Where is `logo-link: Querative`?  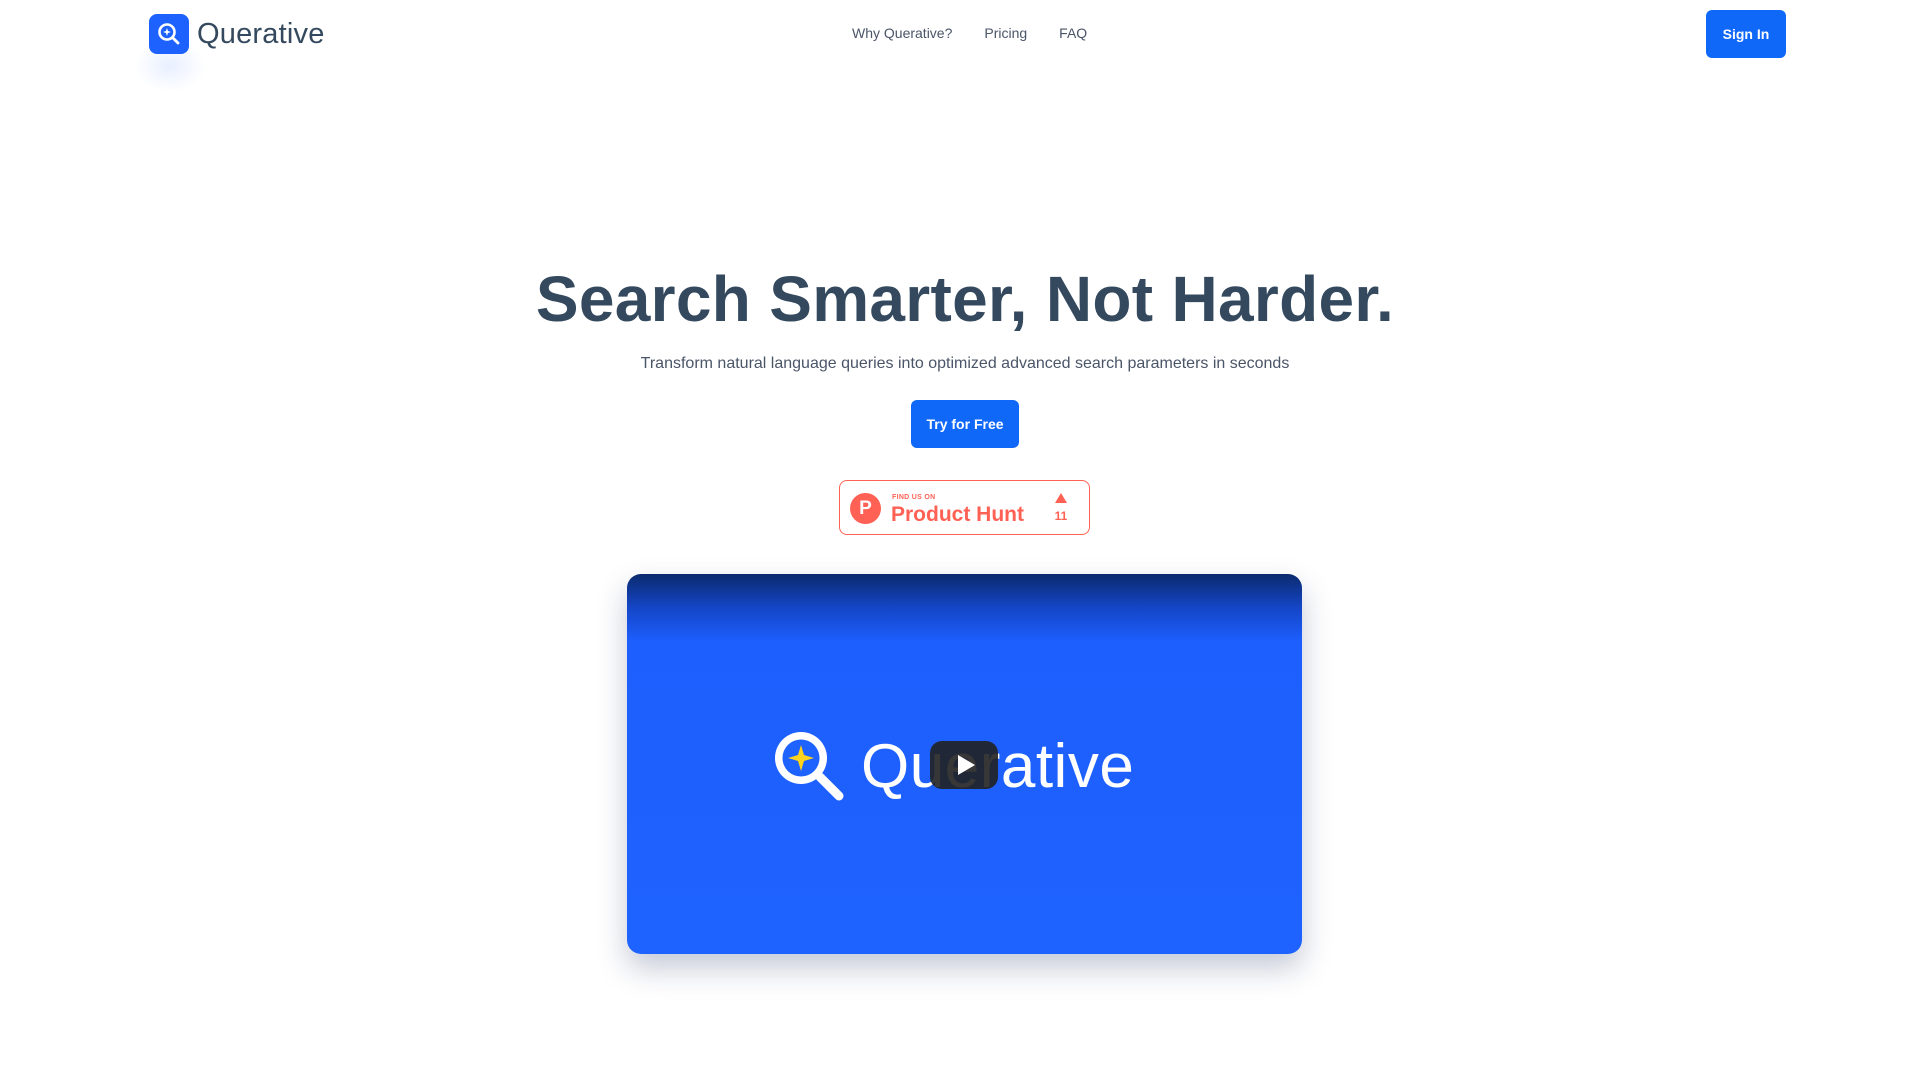
logo-link: Querative is located at coordinates (237, 34).